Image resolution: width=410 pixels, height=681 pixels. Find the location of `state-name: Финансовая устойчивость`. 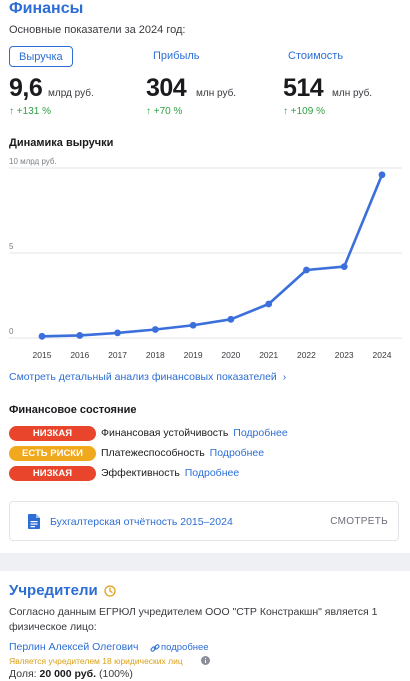

state-name: Финансовая устойчивость is located at coordinates (165, 433).